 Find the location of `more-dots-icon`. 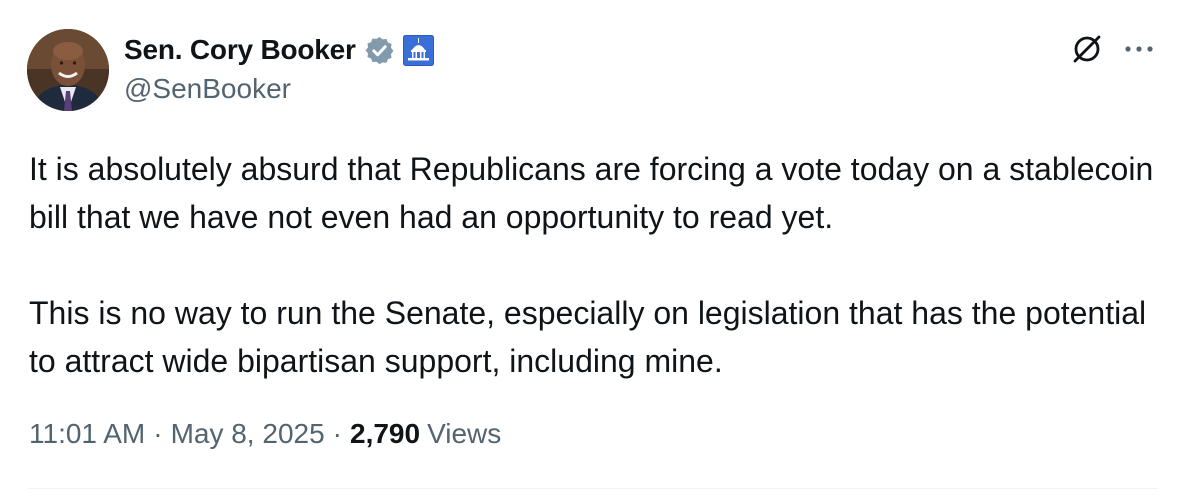

more-dots-icon is located at coordinates (1139, 49).